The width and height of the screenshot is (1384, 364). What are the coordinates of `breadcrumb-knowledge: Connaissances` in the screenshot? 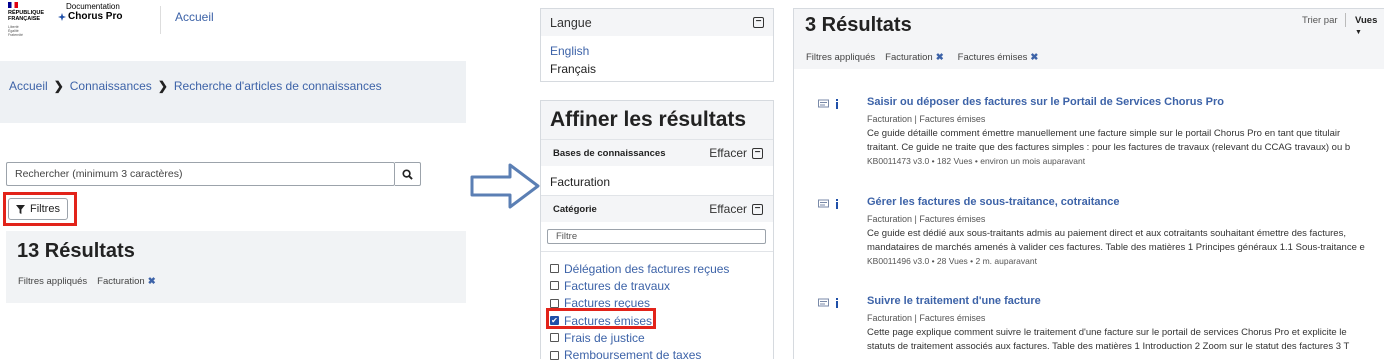 It's located at (111, 86).